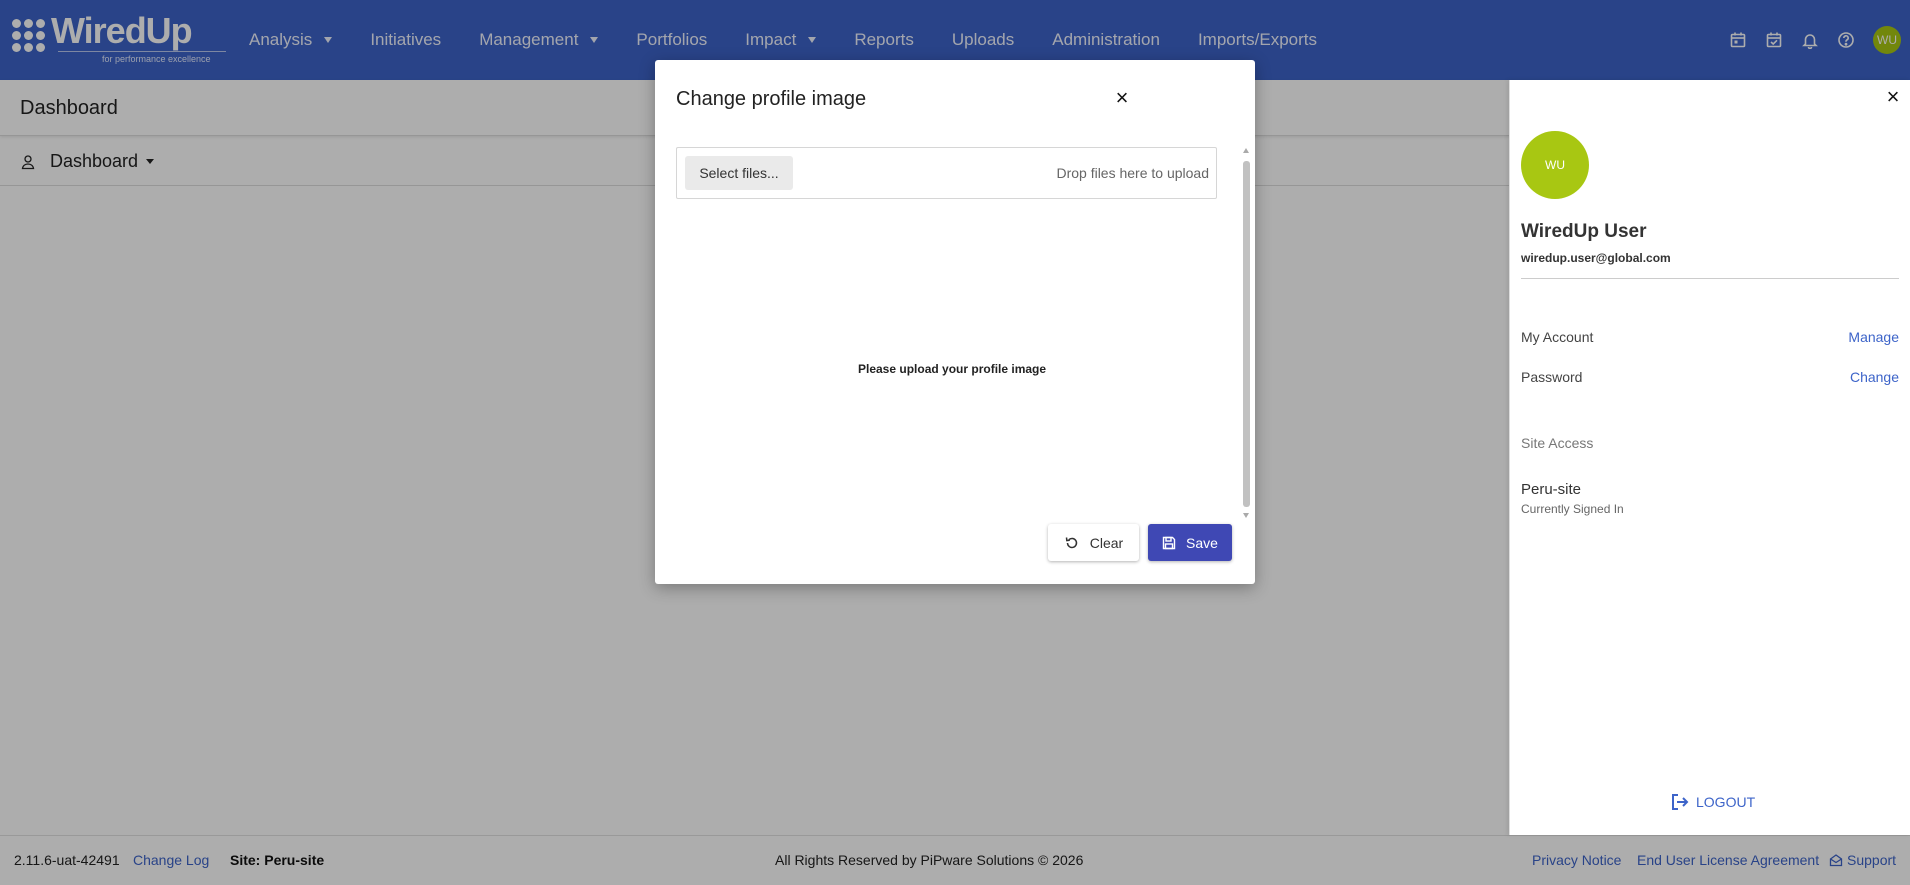  What do you see at coordinates (1555, 165) in the screenshot?
I see `profile-avatar: WU` at bounding box center [1555, 165].